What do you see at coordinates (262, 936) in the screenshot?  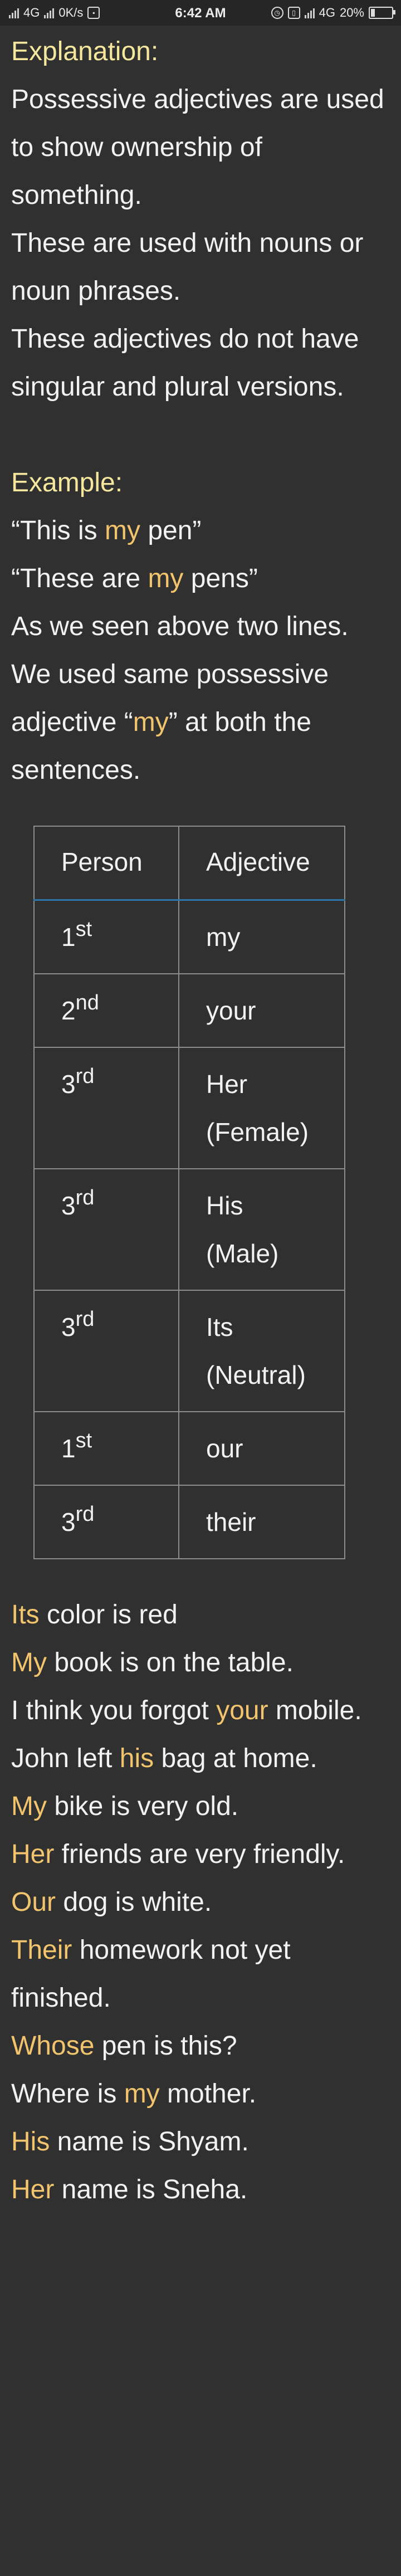 I see `adjective-cell: my` at bounding box center [262, 936].